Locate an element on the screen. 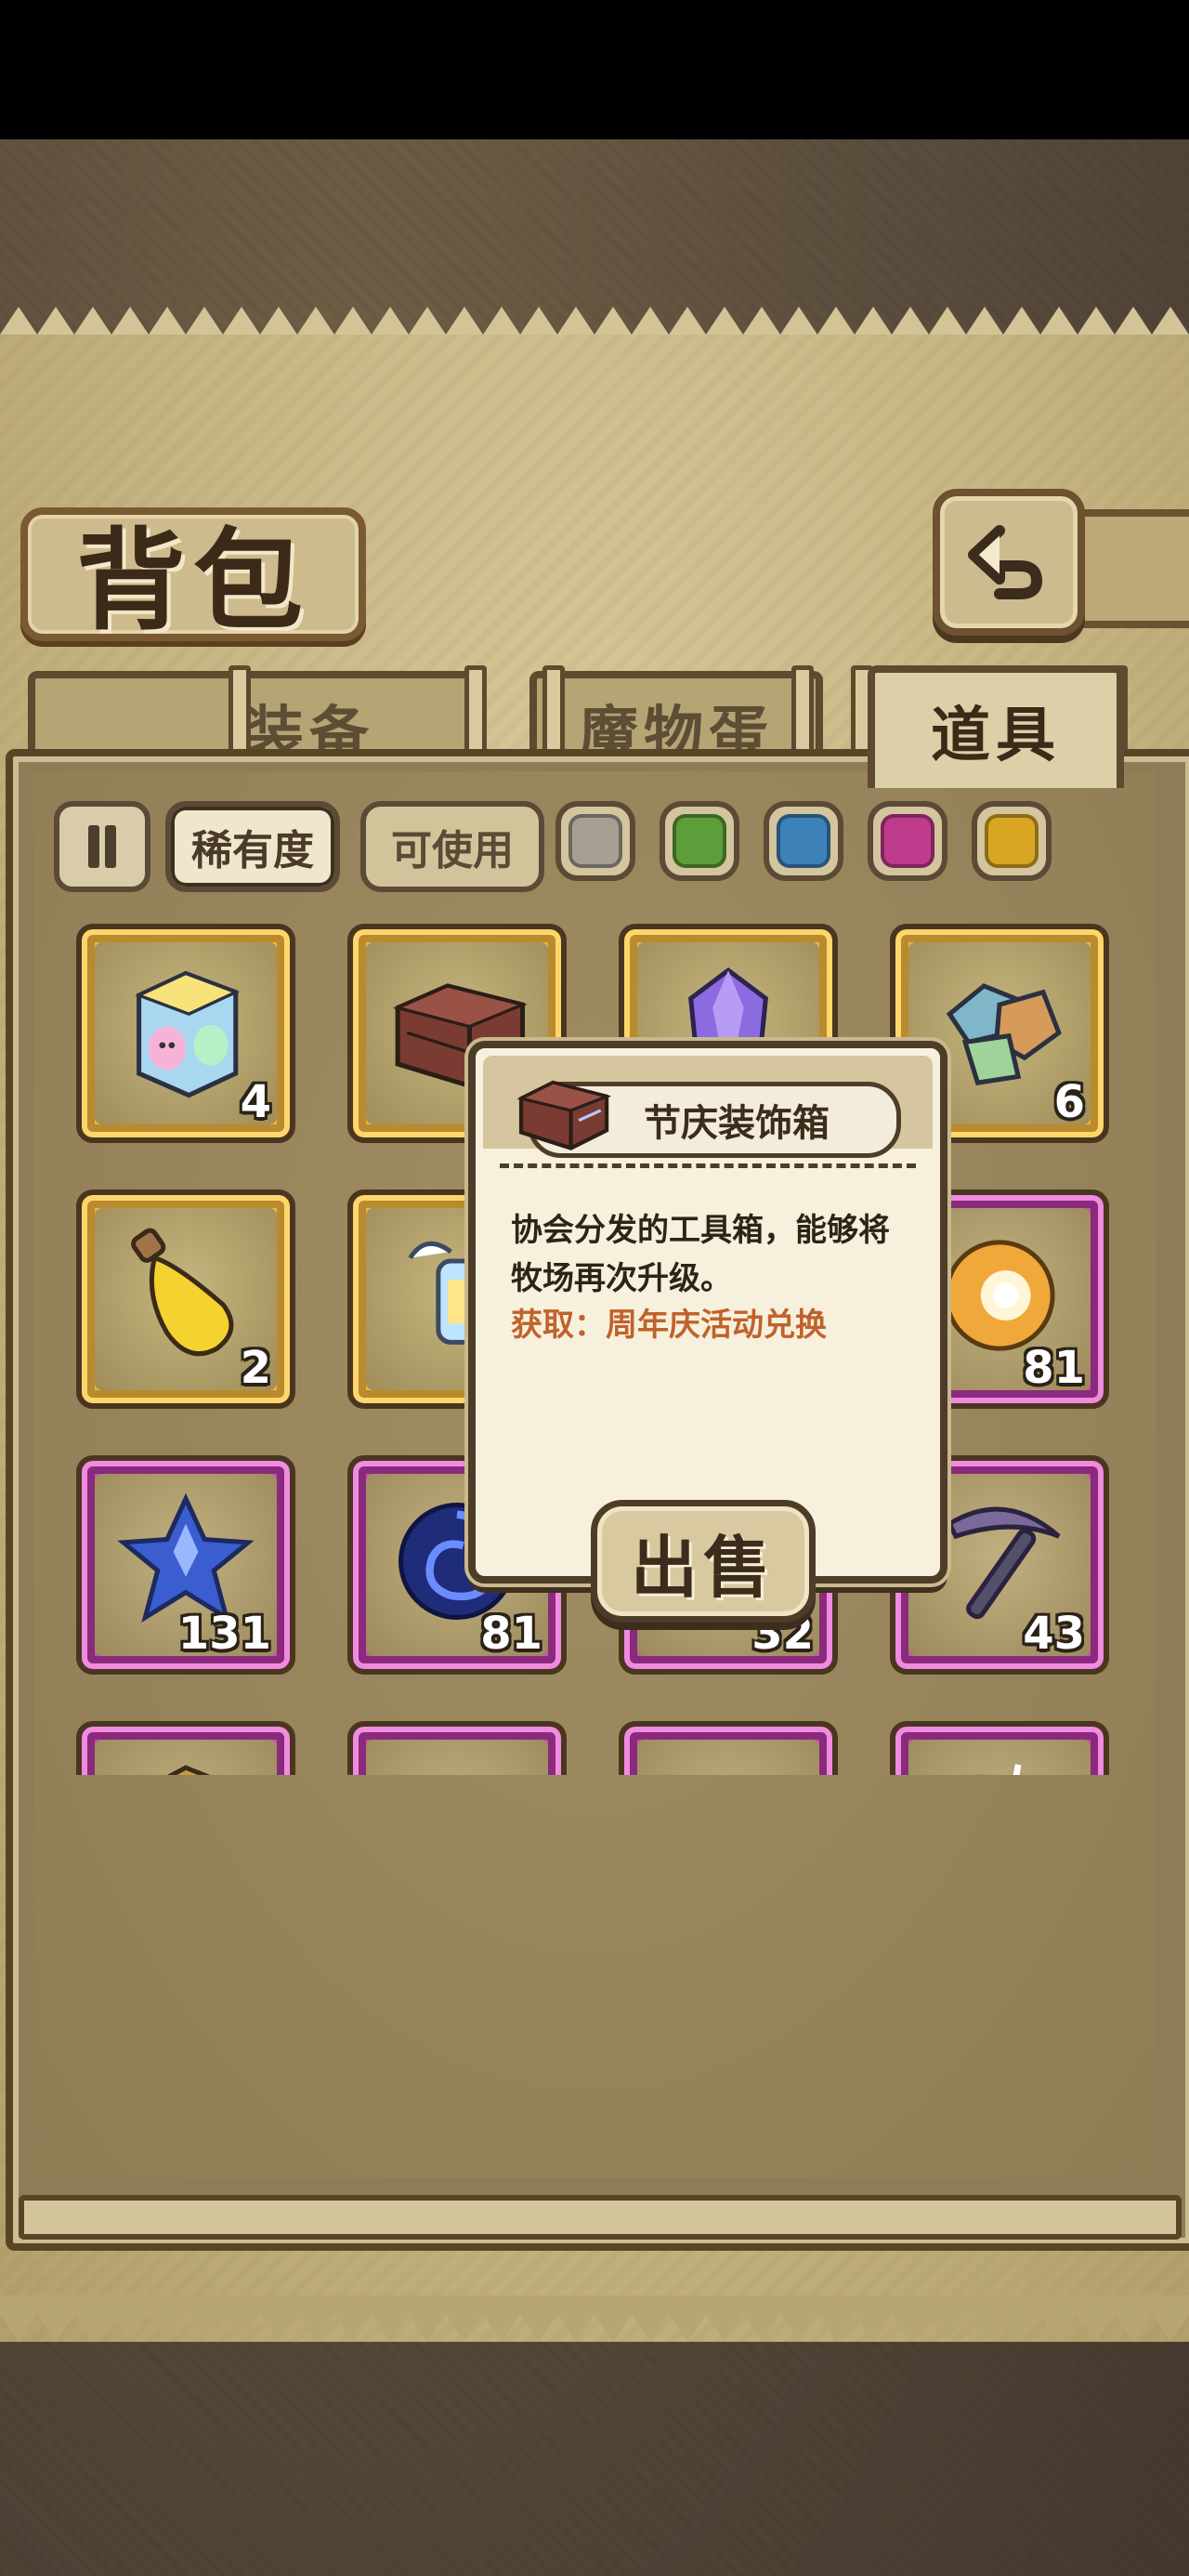 The height and width of the screenshot is (2576, 1189). item-count: 6 is located at coordinates (1069, 1102).